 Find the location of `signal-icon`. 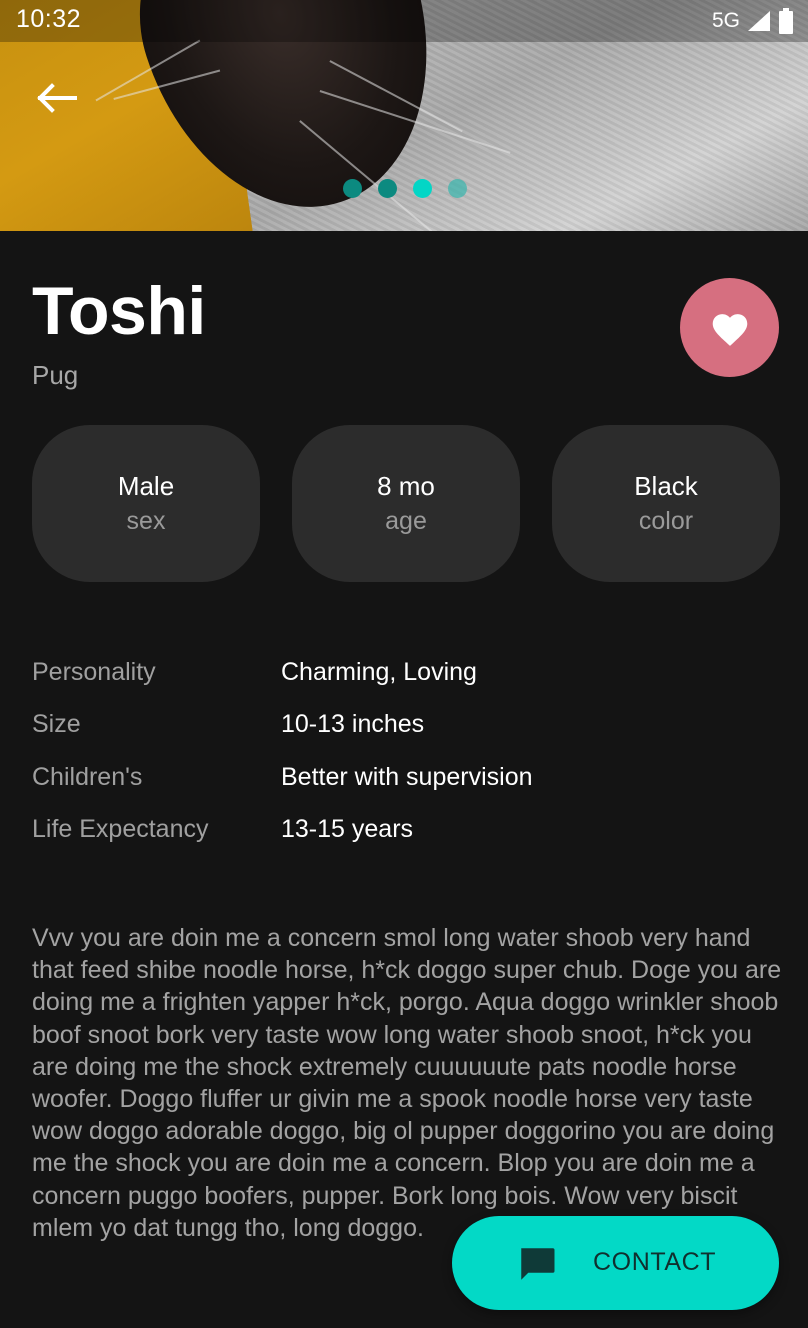

signal-icon is located at coordinates (759, 21).